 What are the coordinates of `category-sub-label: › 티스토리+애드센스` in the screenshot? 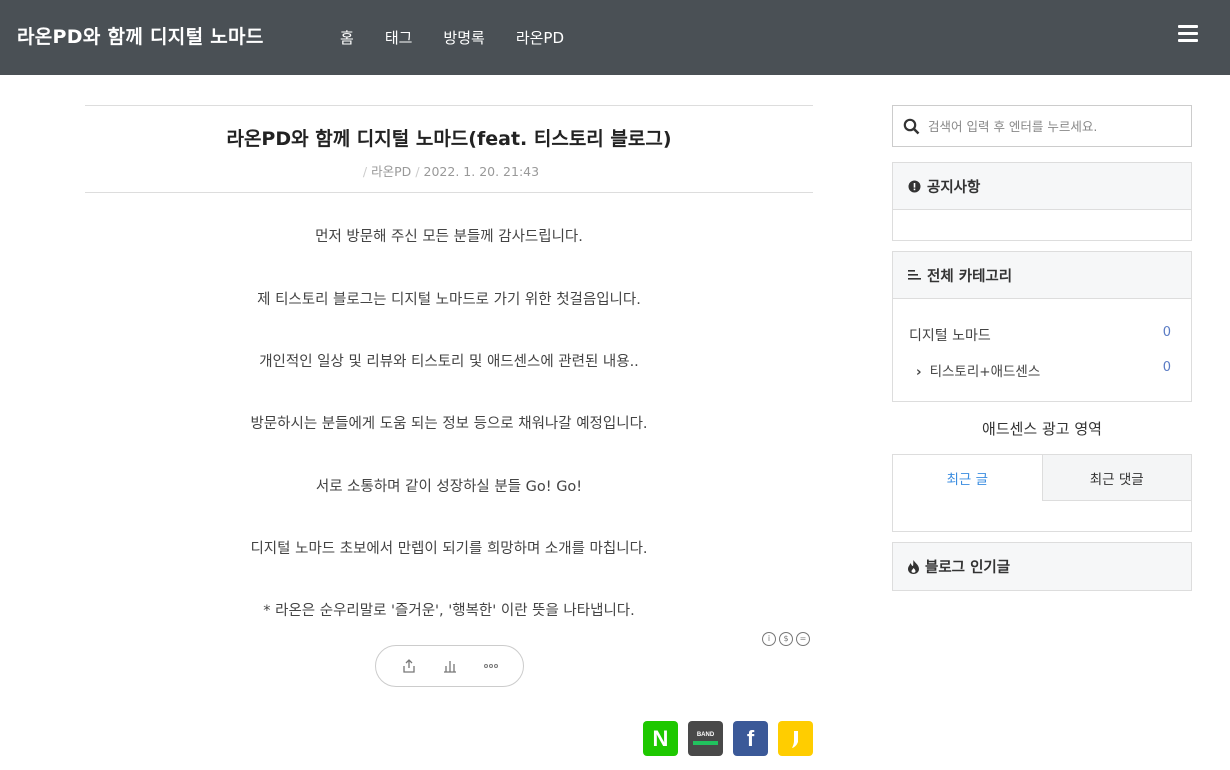 It's located at (974, 370).